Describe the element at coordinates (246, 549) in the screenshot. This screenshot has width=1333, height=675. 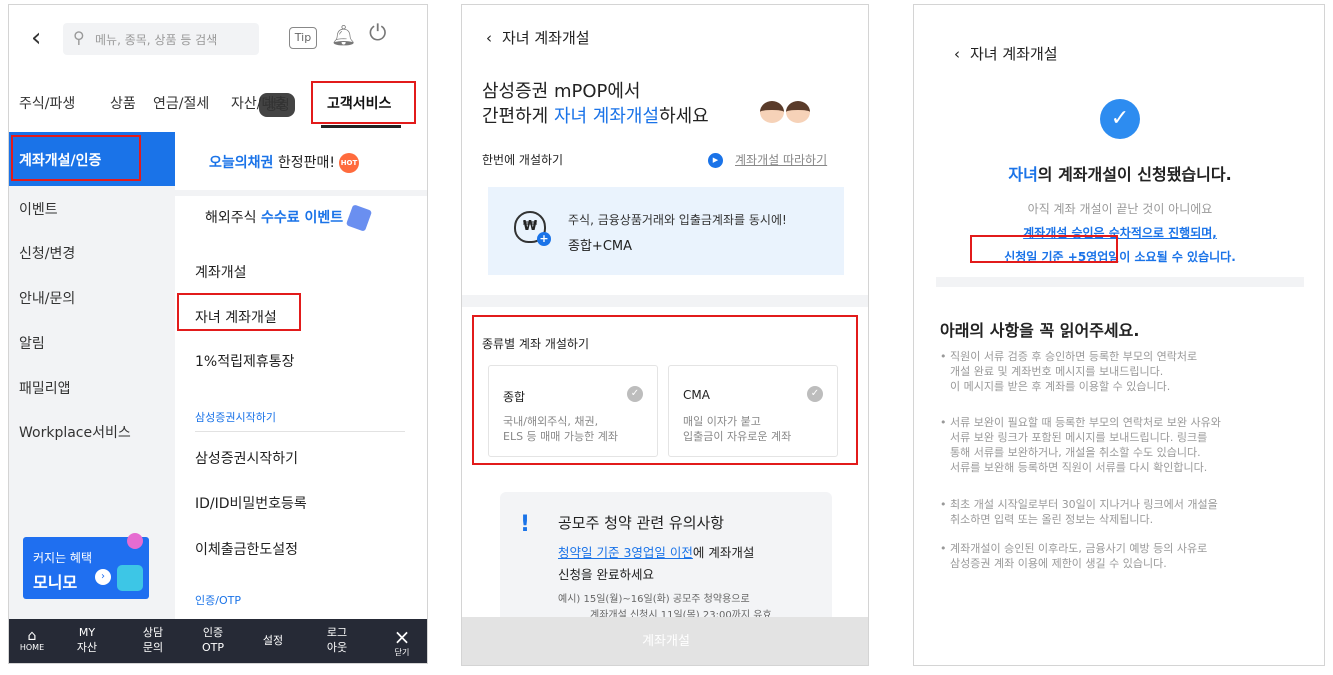
I see `menu-transfer-limit: 이체출금한도설정` at that location.